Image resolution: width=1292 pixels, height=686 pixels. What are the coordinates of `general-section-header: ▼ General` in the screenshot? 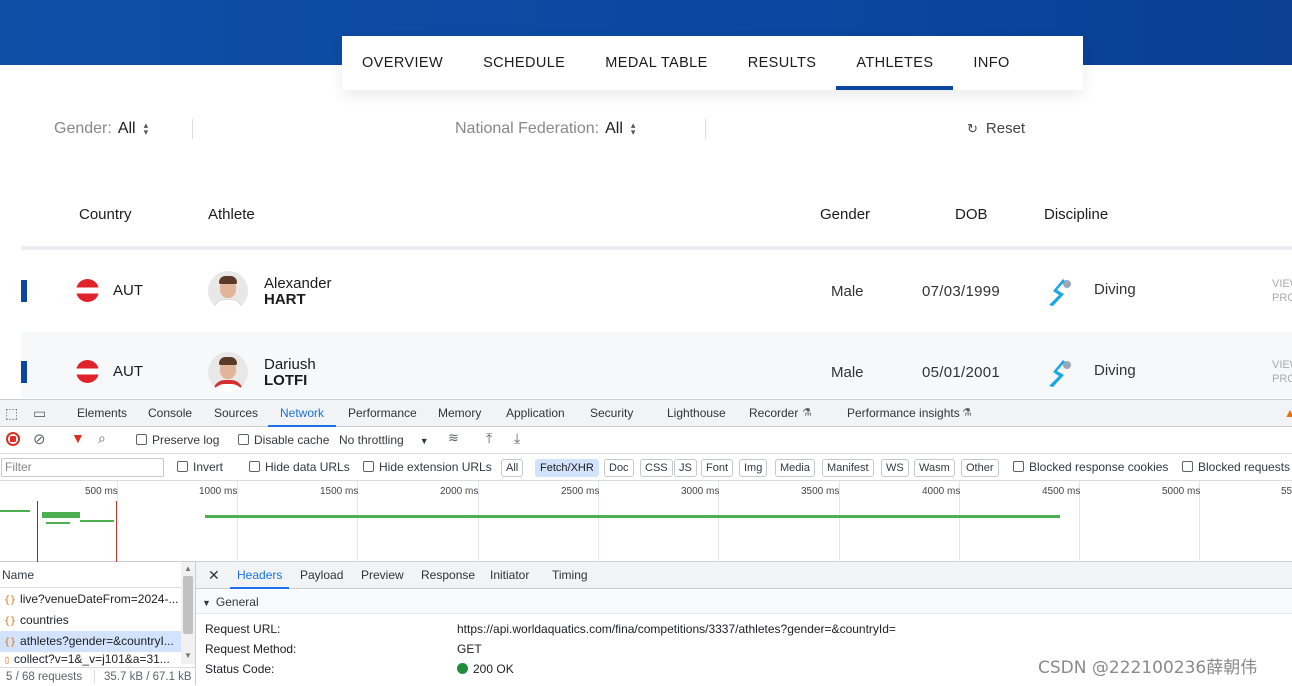 It's located at (744, 602).